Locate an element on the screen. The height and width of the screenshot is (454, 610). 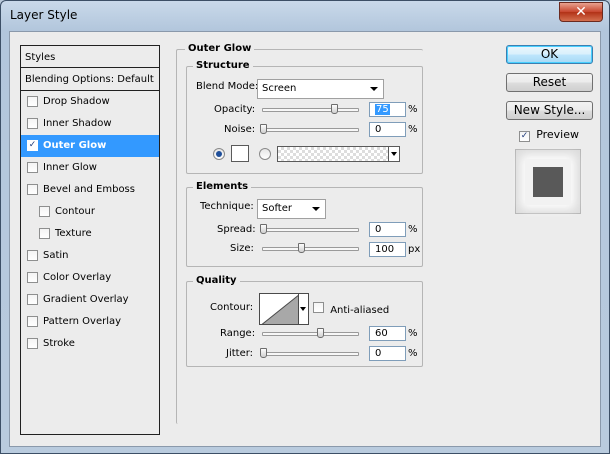
anti-aliased-checkbox is located at coordinates (318, 307).